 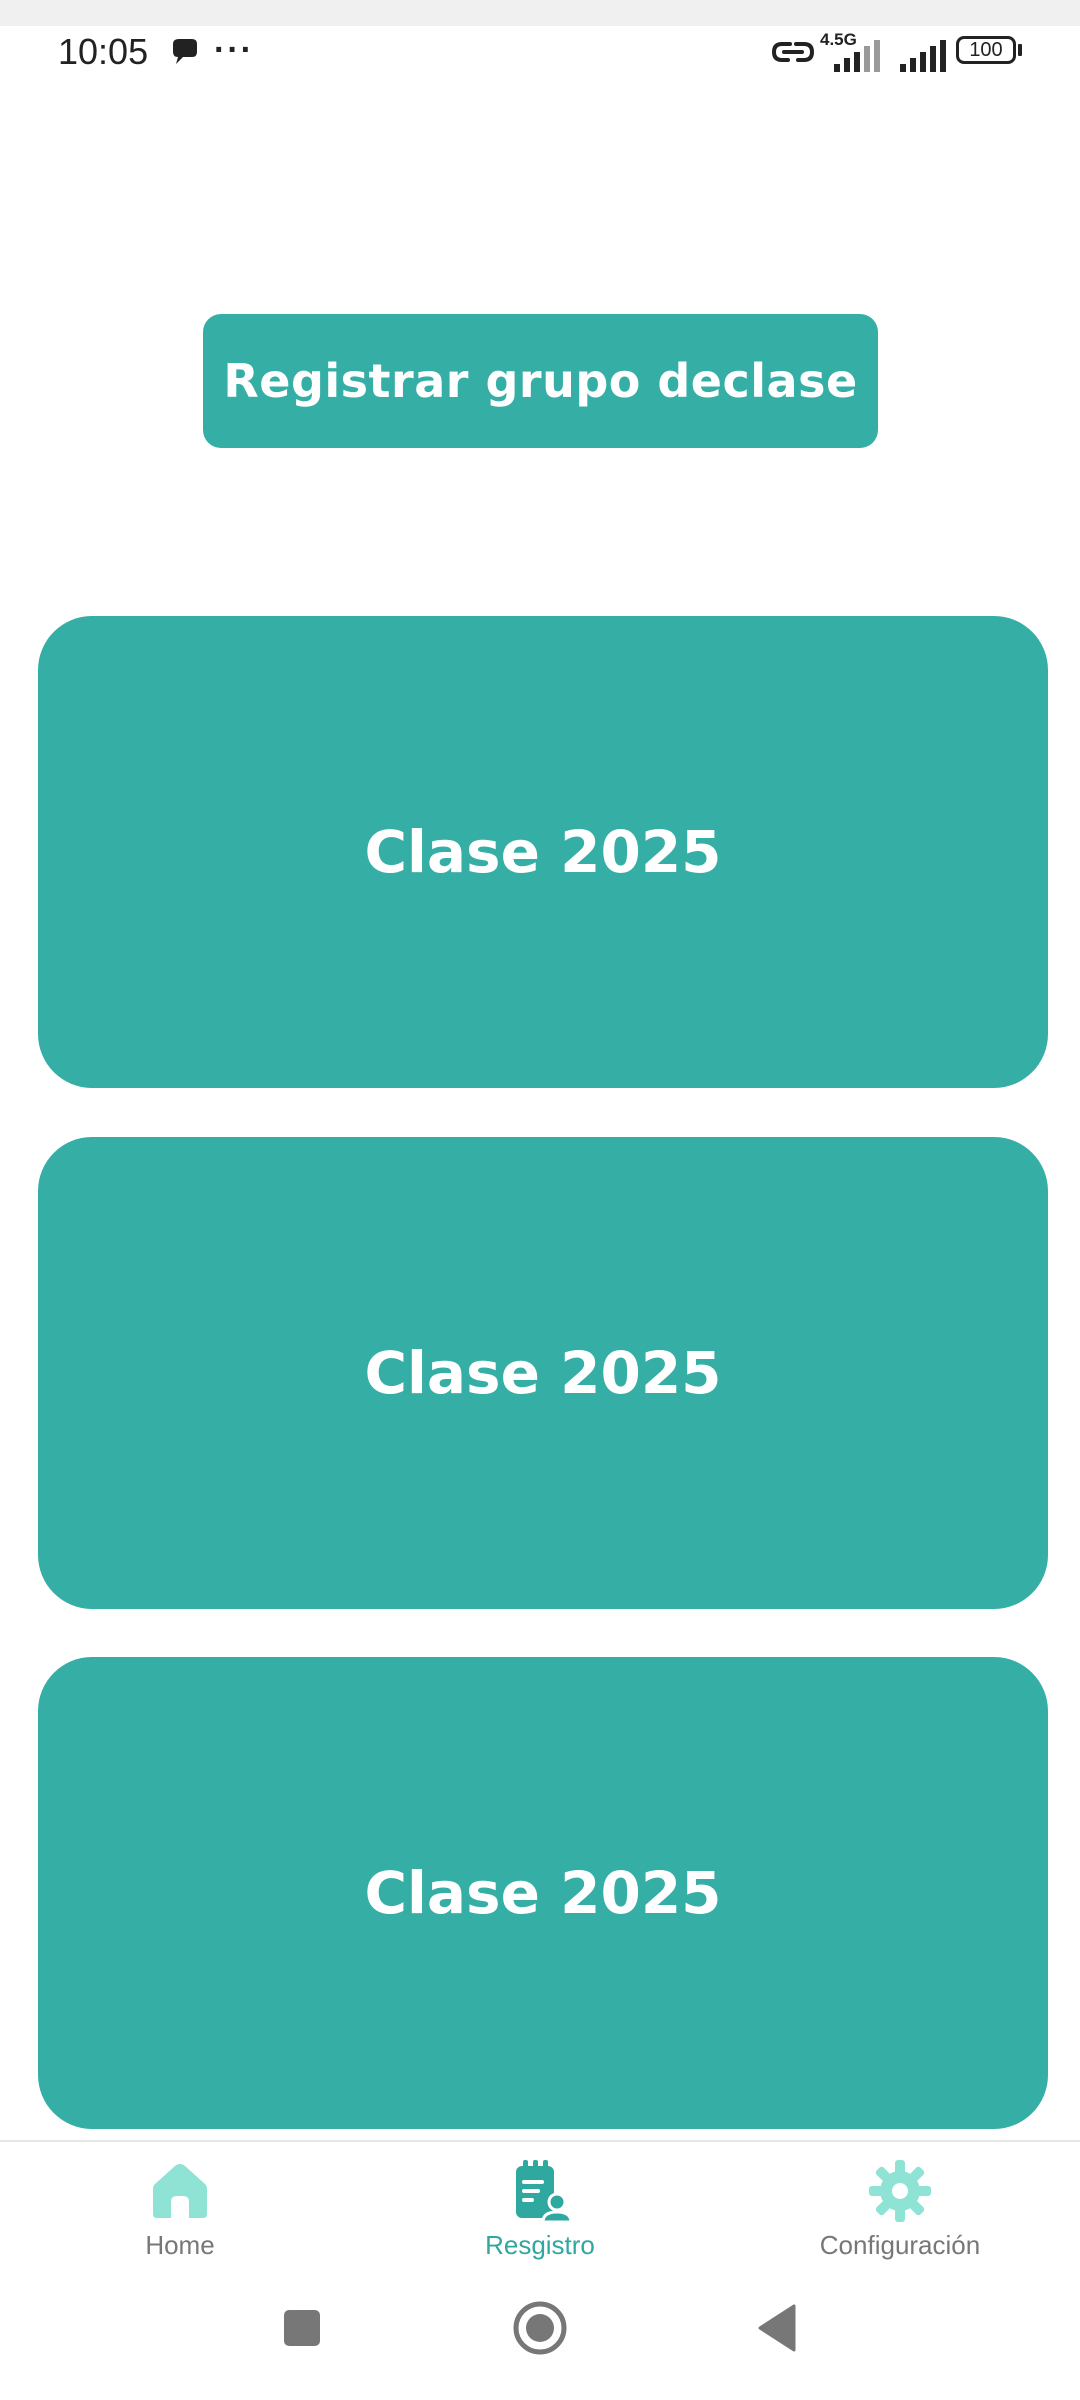 I want to click on back-icon, so click(x=778, y=2328).